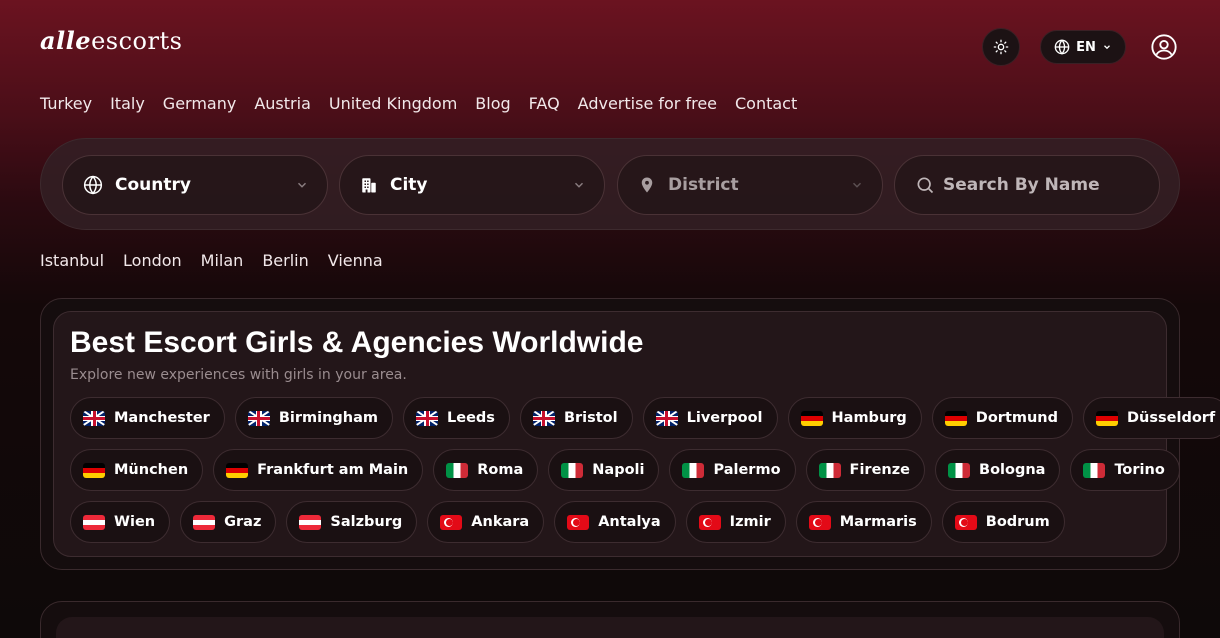 The image size is (1220, 638). I want to click on quick-link-istanbul: Istanbul, so click(72, 260).